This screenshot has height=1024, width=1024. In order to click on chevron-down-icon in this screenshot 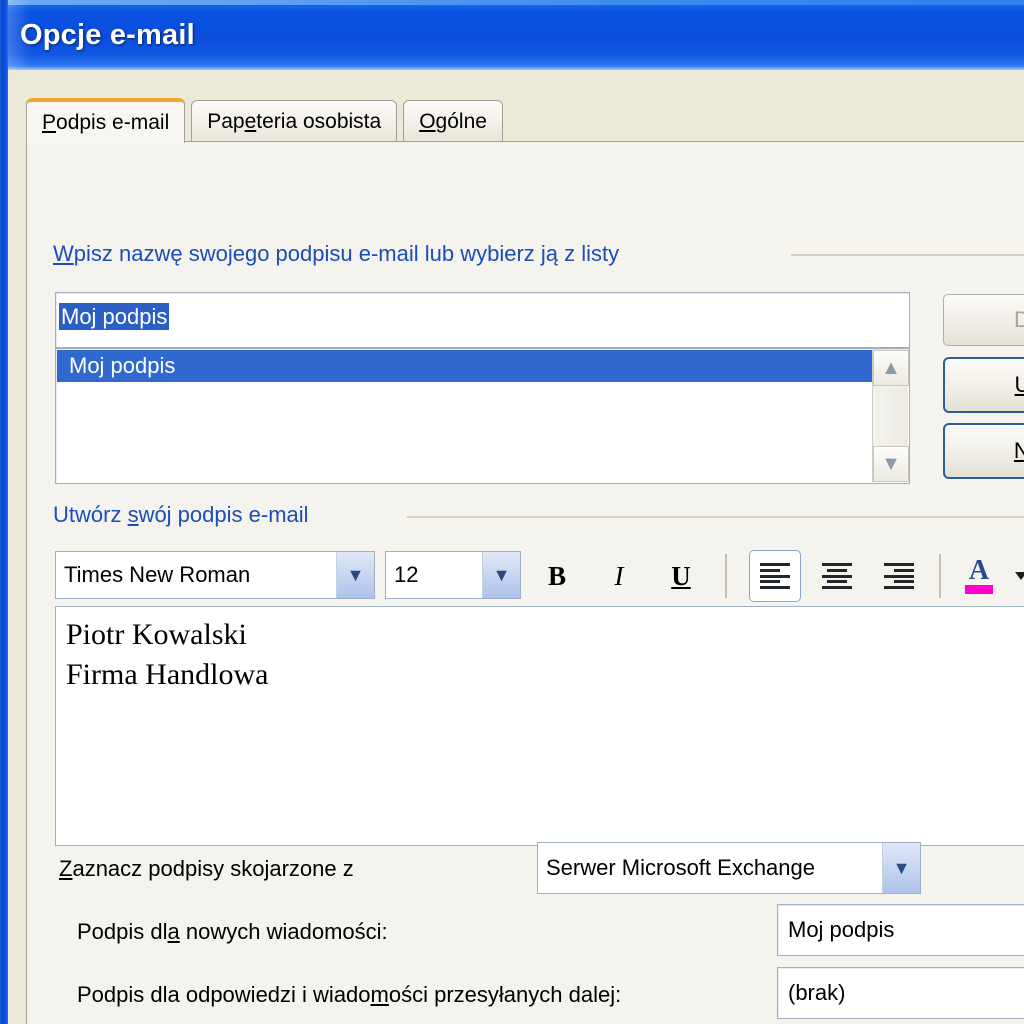, I will do `click(1019, 576)`.